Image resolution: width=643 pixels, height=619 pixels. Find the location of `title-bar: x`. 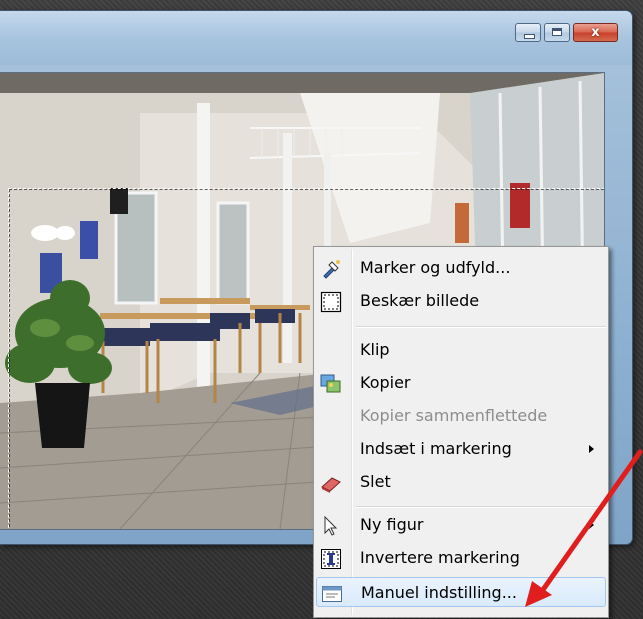

title-bar: x is located at coordinates (316, 38).